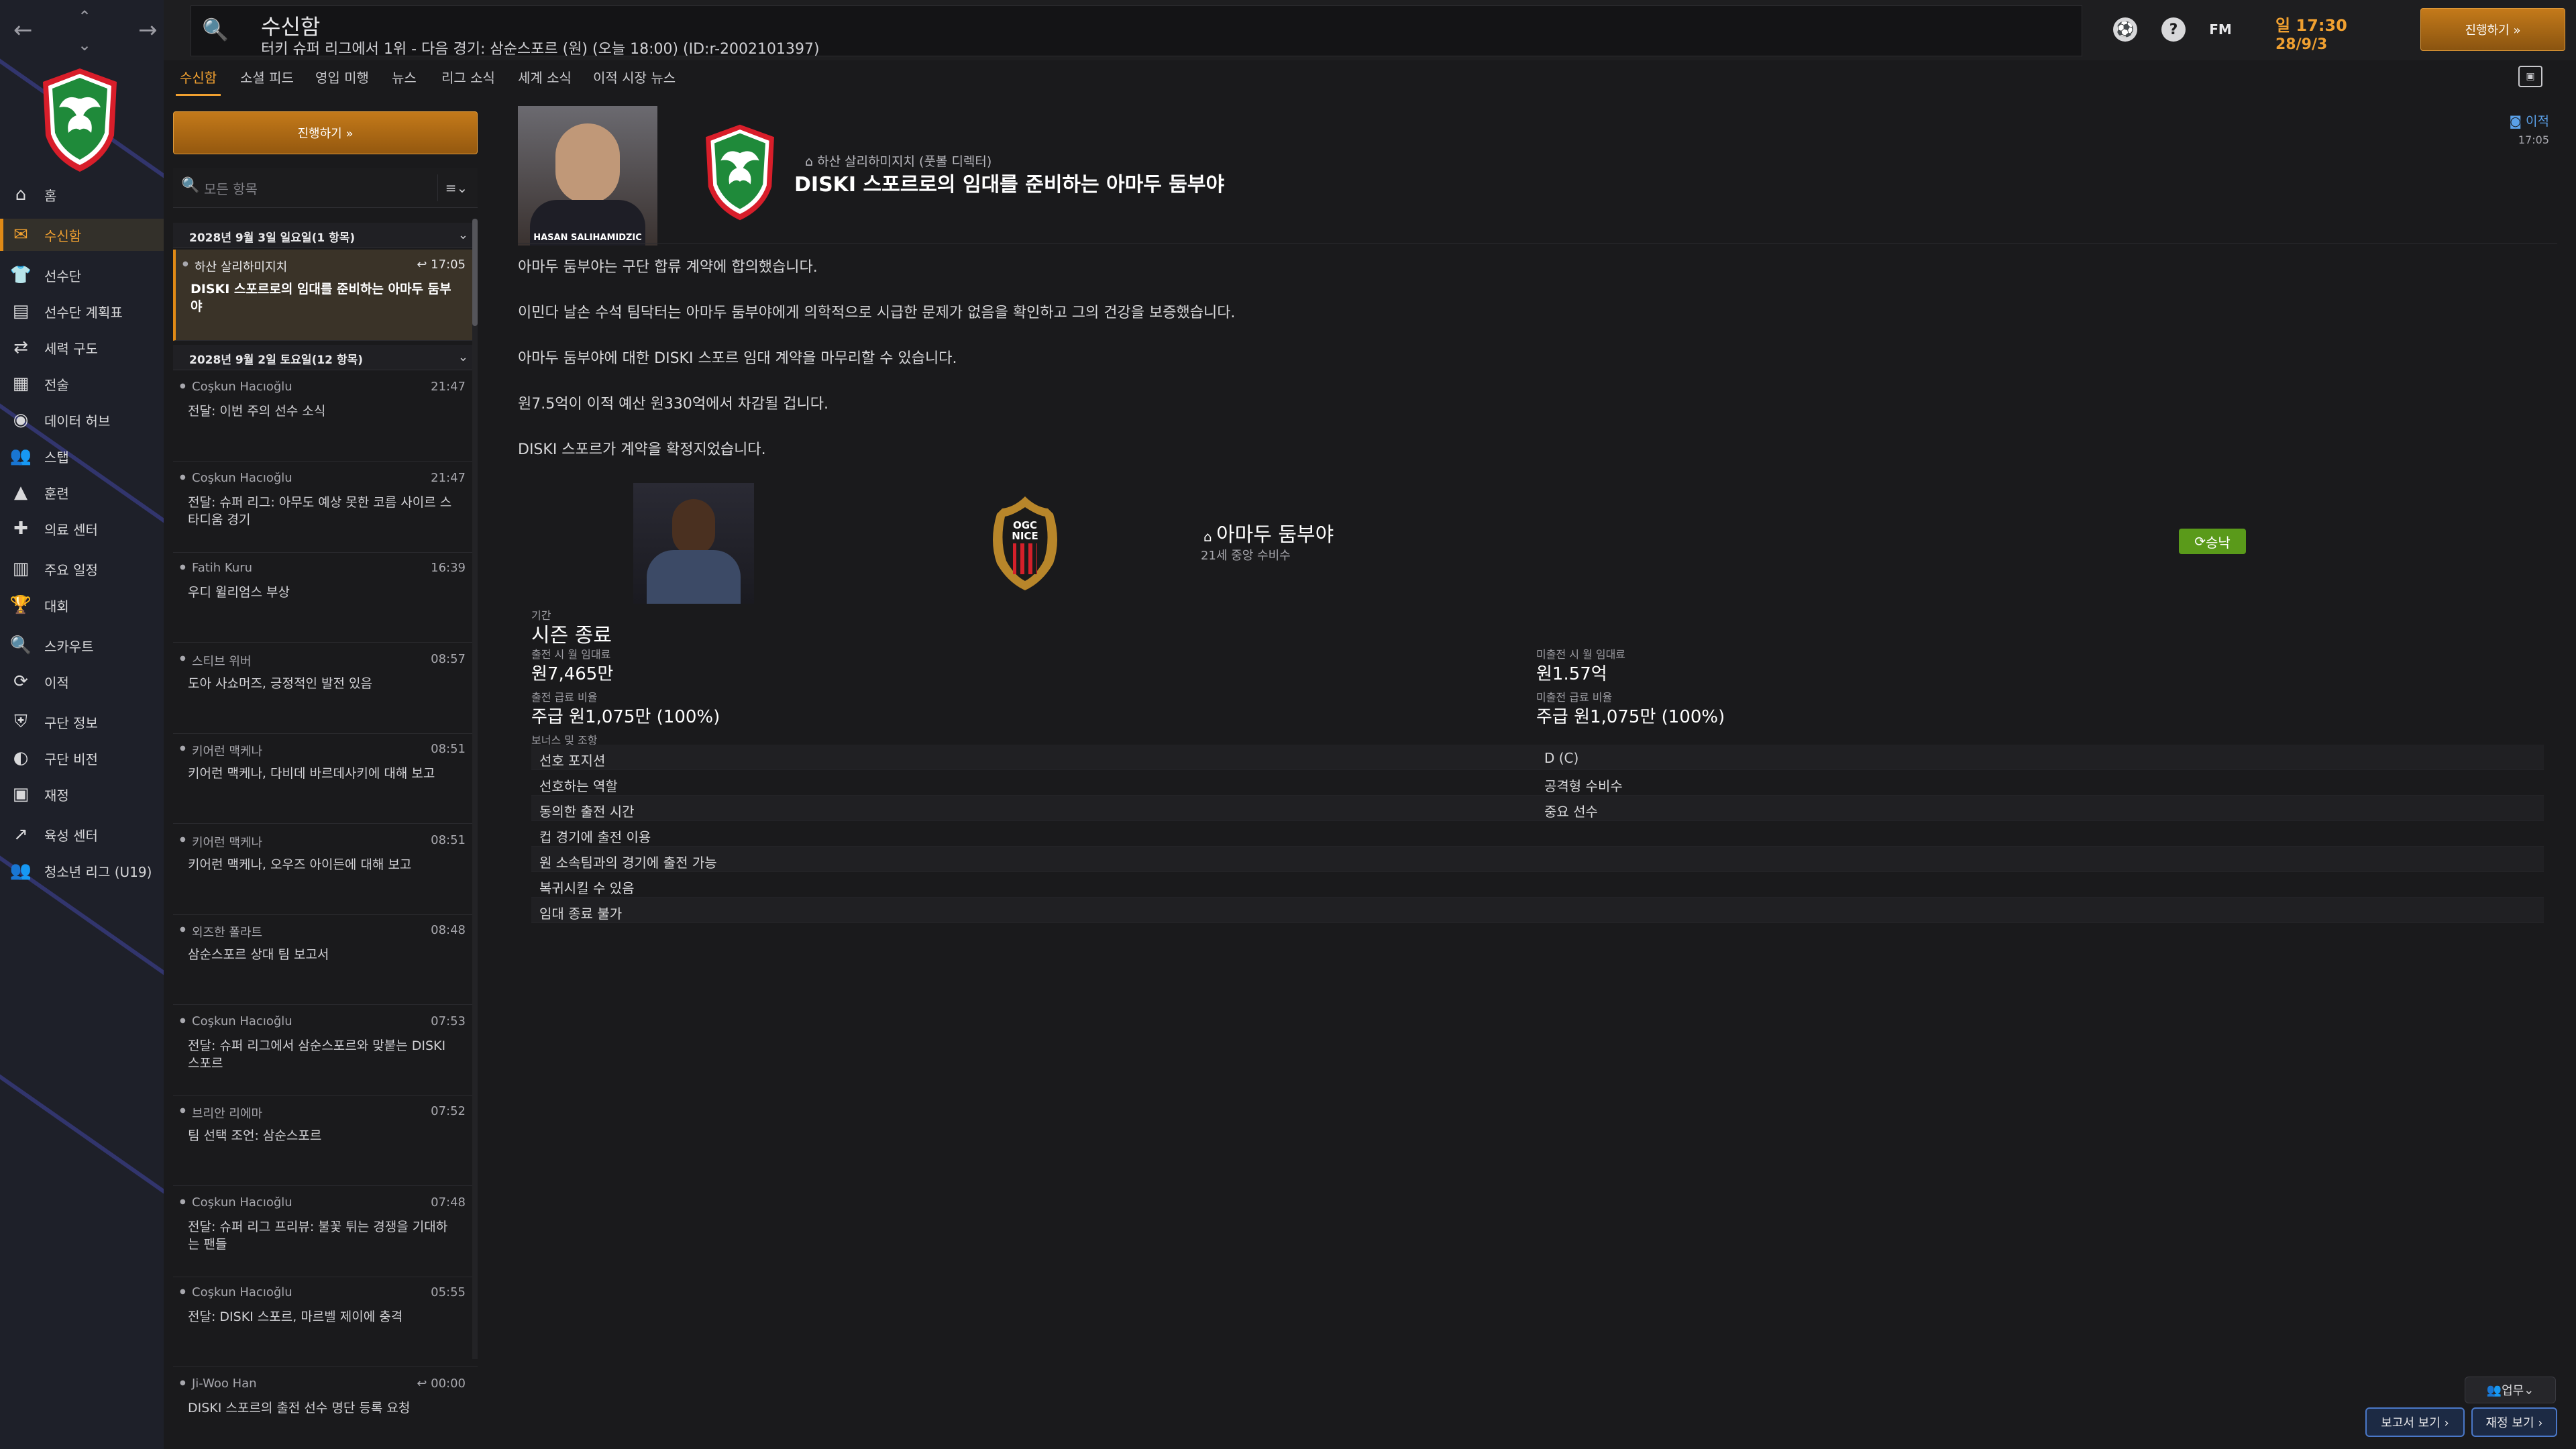 The image size is (2576, 1449). I want to click on message-sender: ⌂ 하산 살리하미지치 (풋볼 디렉터), so click(898, 161).